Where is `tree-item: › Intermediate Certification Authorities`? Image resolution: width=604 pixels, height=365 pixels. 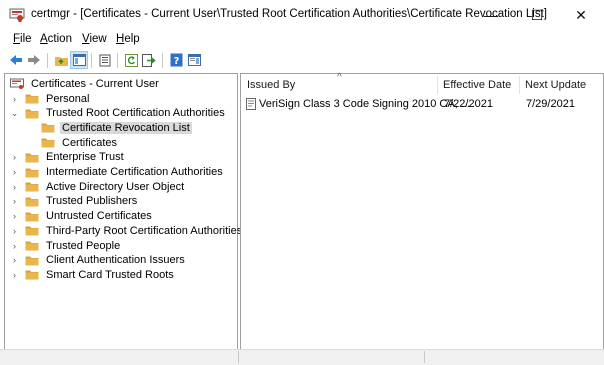 tree-item: › Intermediate Certification Authorities is located at coordinates (117, 172).